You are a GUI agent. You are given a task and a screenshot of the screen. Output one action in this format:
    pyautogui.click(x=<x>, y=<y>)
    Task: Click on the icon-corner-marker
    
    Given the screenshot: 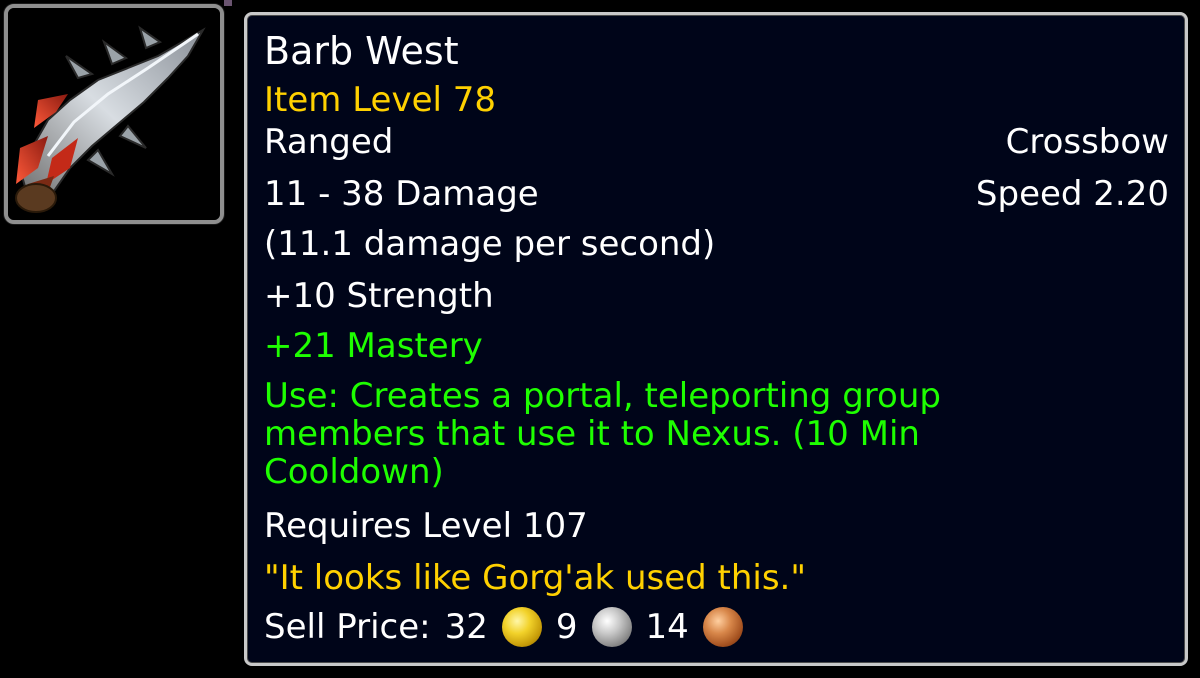 What is the action you would take?
    pyautogui.click(x=228, y=3)
    